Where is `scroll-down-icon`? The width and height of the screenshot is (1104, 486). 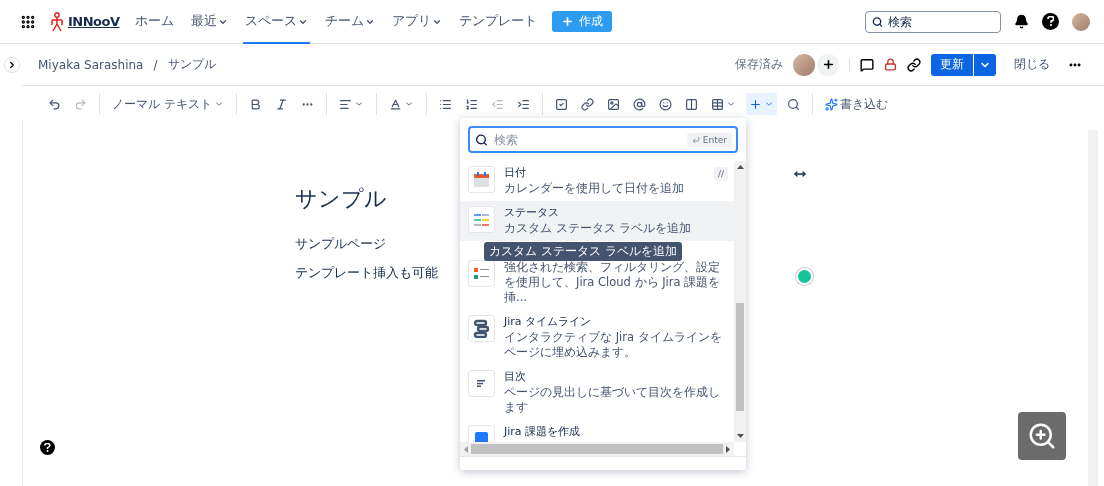
scroll-down-icon is located at coordinates (740, 436).